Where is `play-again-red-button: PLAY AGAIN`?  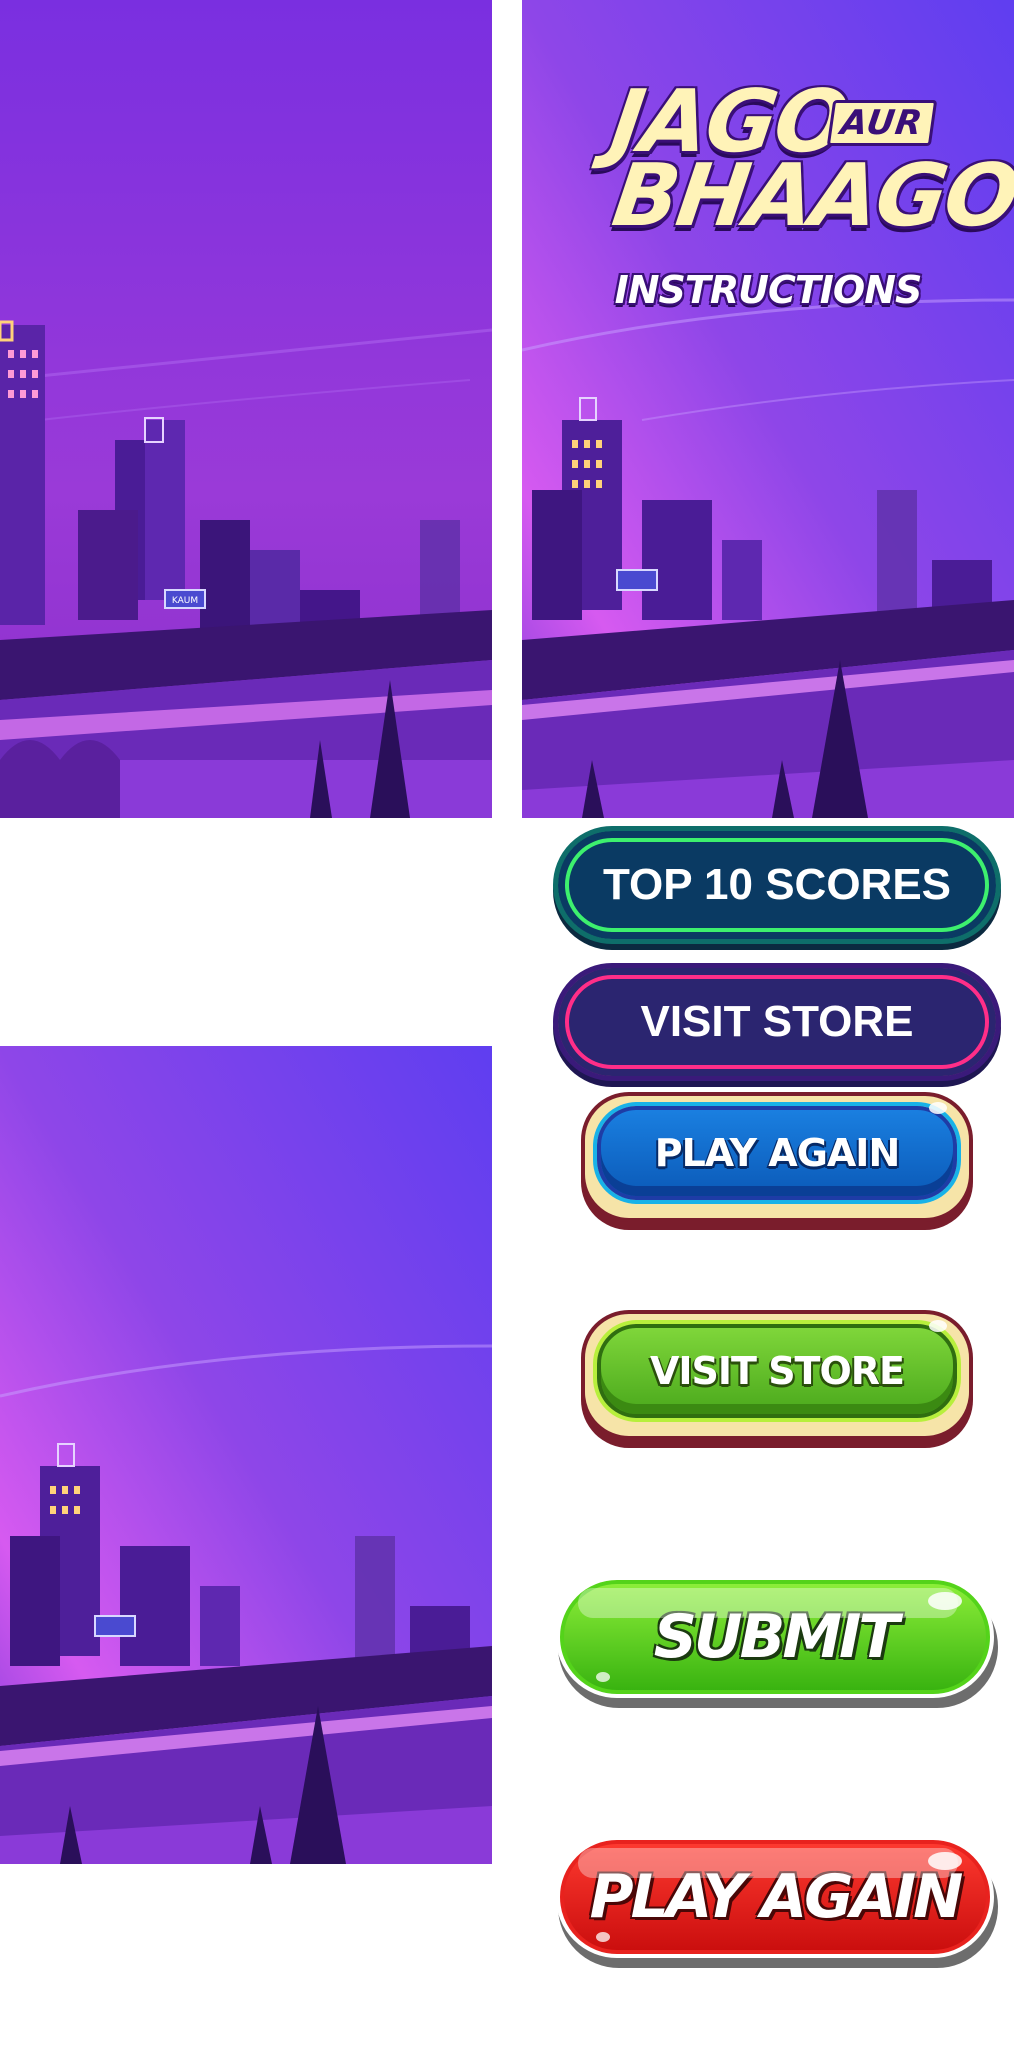
play-again-red-button: PLAY AGAIN is located at coordinates (777, 1902).